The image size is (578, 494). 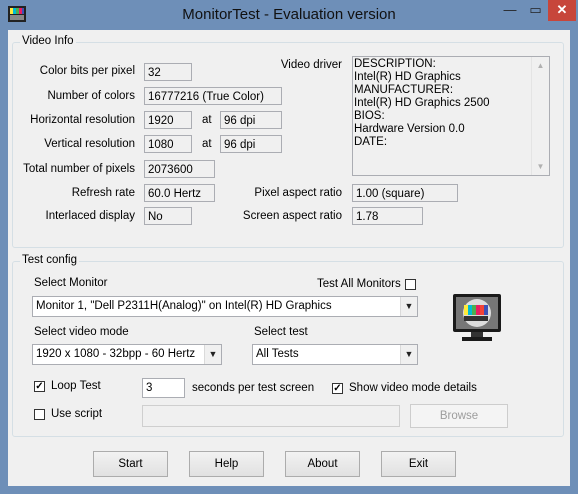 I want to click on hres-at-label: at, so click(x=207, y=120).